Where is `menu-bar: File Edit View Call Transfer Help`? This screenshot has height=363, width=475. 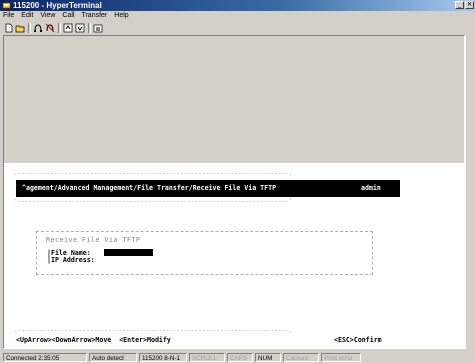
menu-bar: File Edit View Call Transfer Help is located at coordinates (237, 16).